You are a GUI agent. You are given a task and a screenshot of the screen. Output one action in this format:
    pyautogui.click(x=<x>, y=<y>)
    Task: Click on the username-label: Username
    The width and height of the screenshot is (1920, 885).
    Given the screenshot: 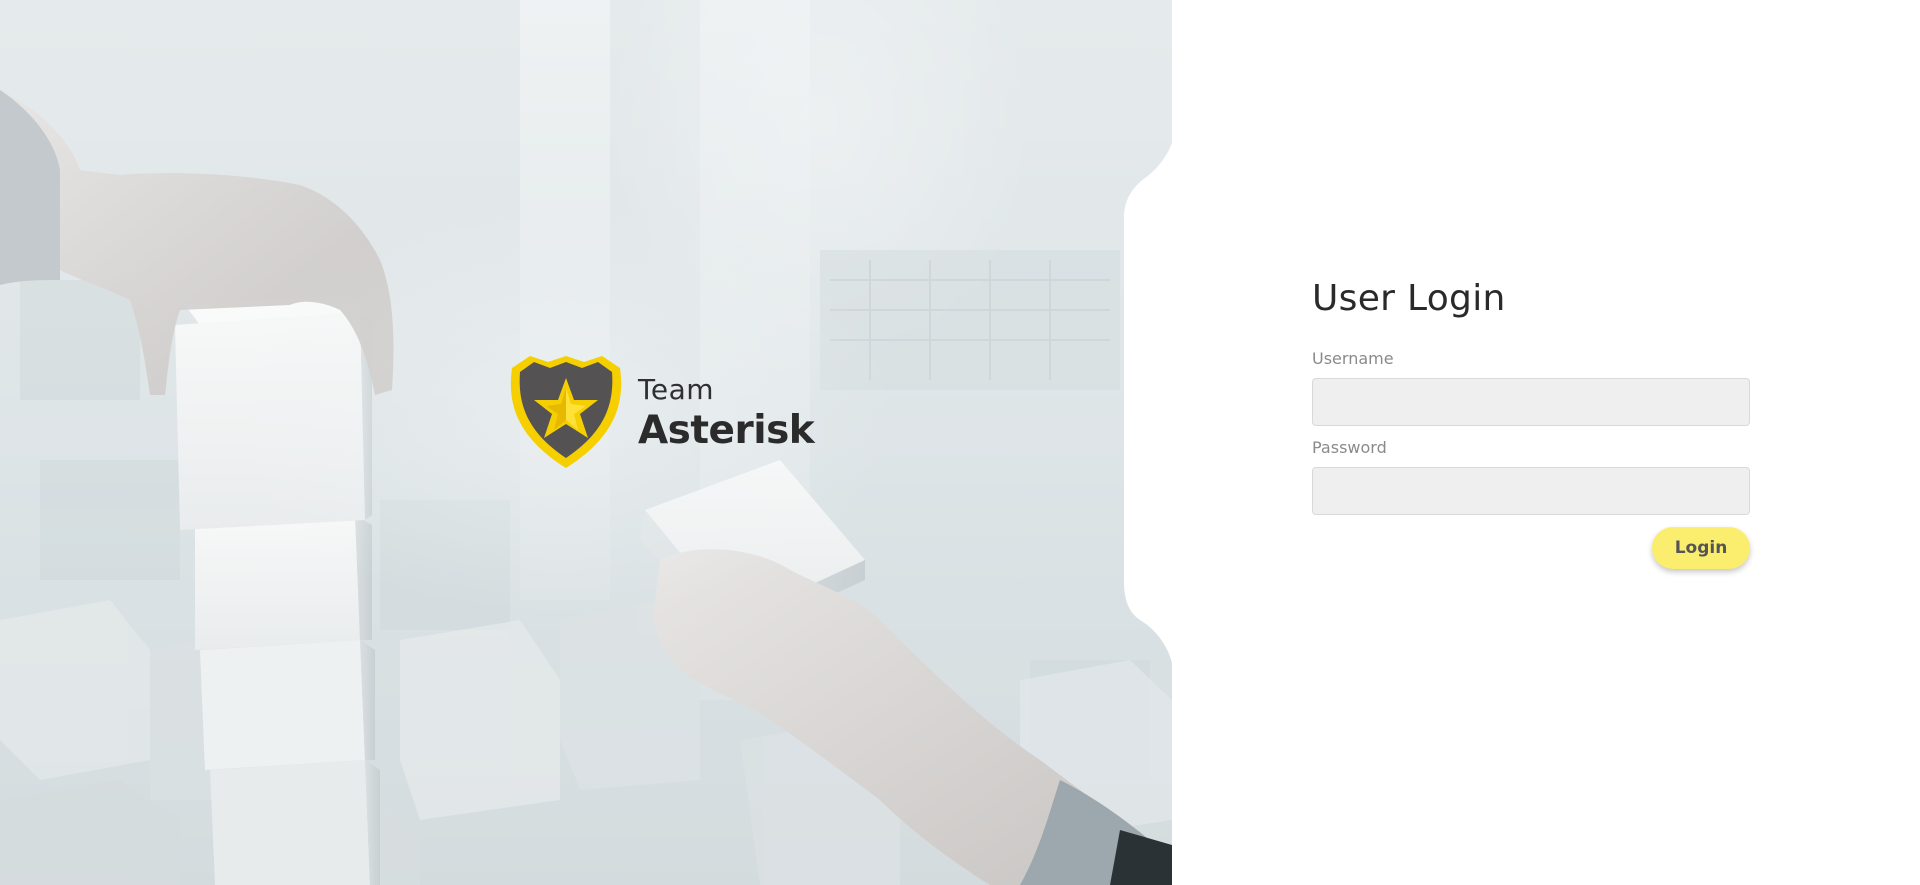 What is the action you would take?
    pyautogui.click(x=1353, y=358)
    